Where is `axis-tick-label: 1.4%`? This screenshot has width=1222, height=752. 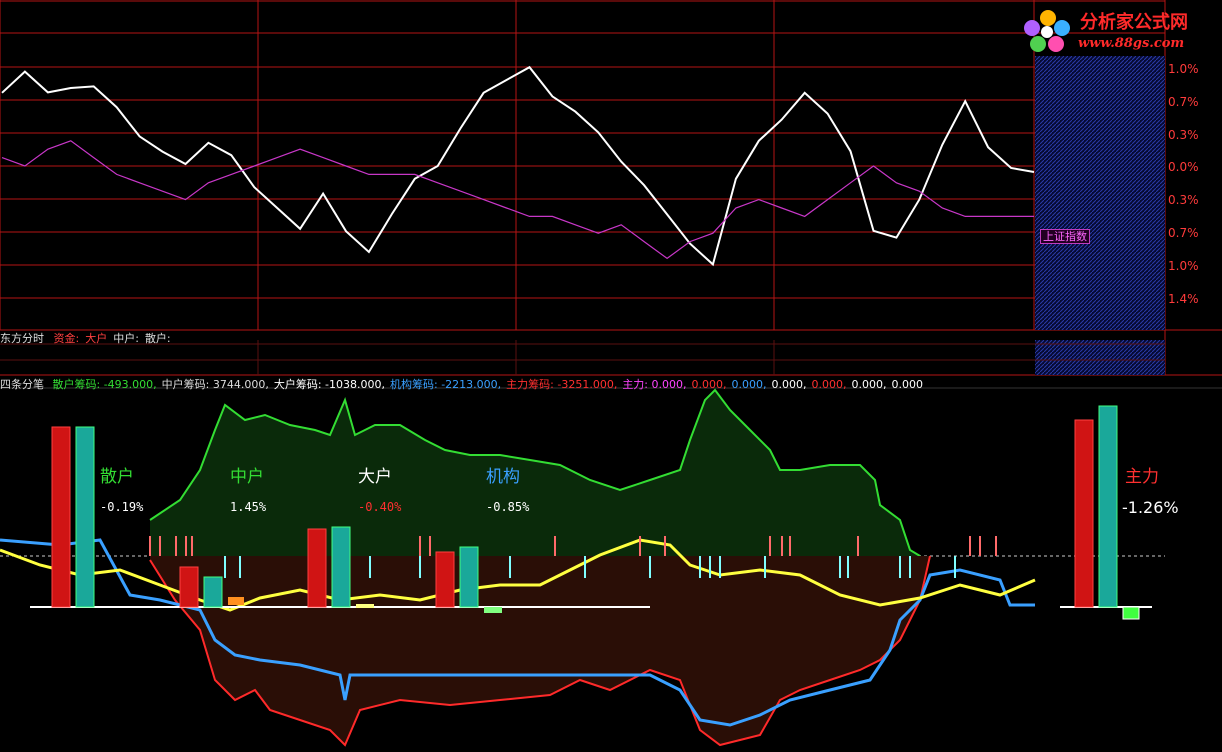
axis-tick-label: 1.4% is located at coordinates (1183, 299).